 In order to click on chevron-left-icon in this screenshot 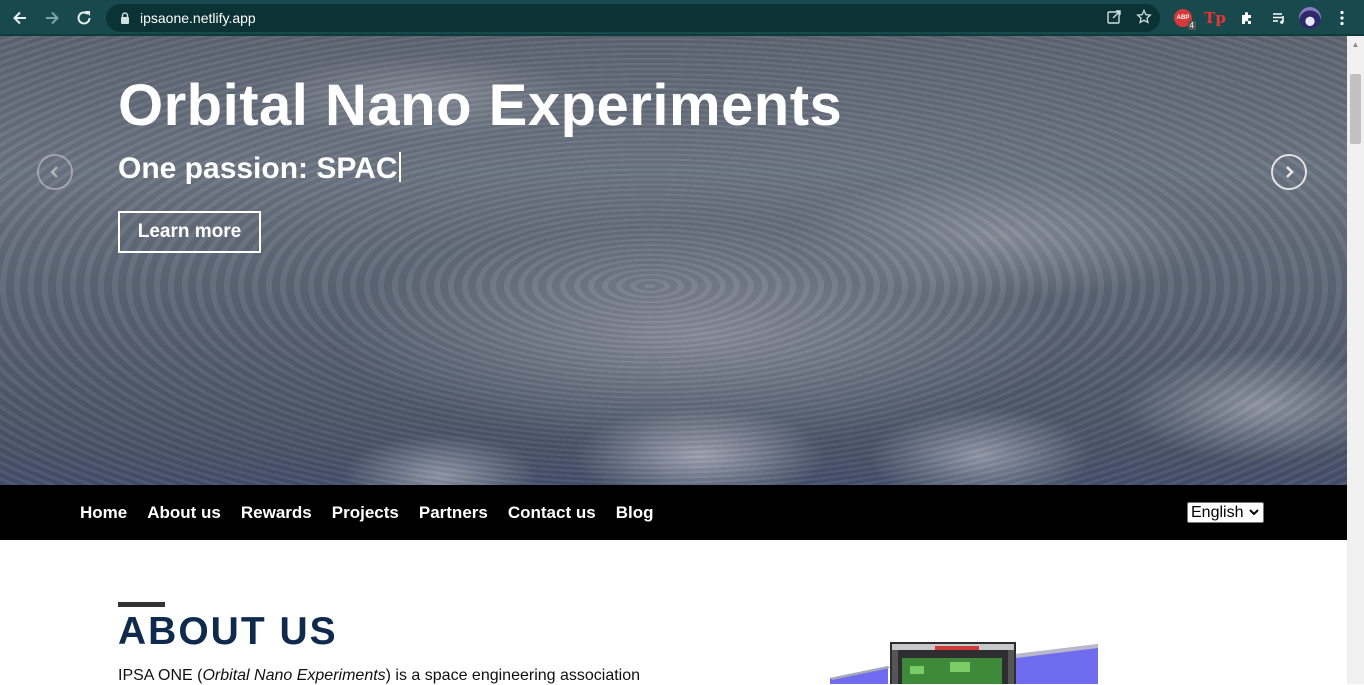, I will do `click(54, 172)`.